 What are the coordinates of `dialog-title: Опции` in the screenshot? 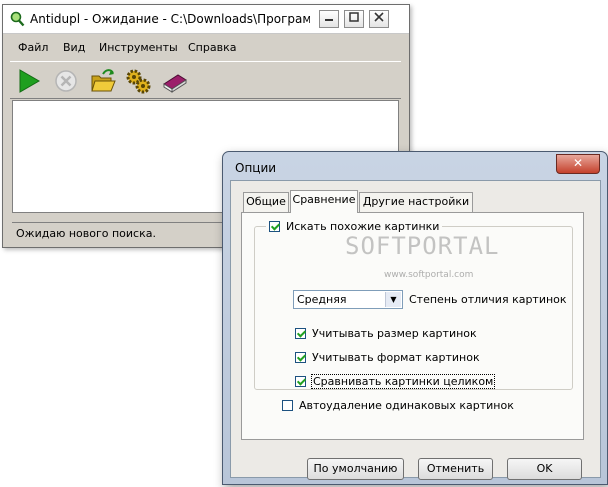 It's located at (256, 168).